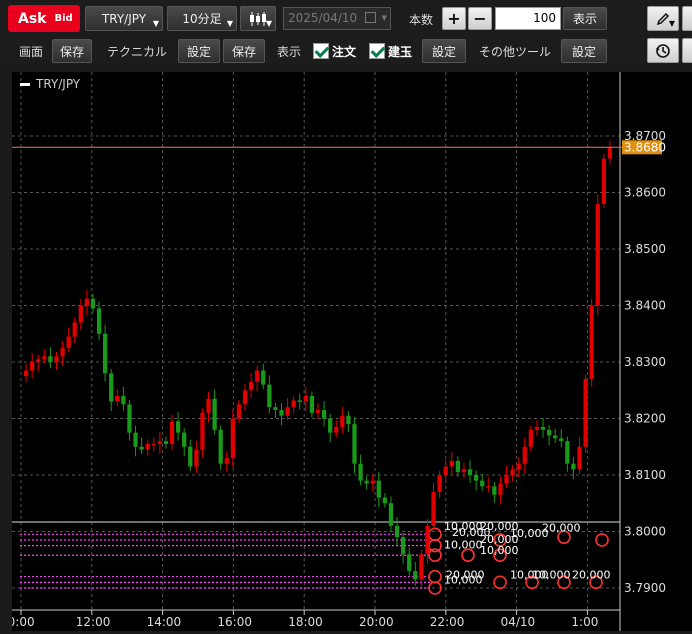 The image size is (692, 634). Describe the element at coordinates (687, 18) in the screenshot. I see `toolbar-overflow-button` at that location.